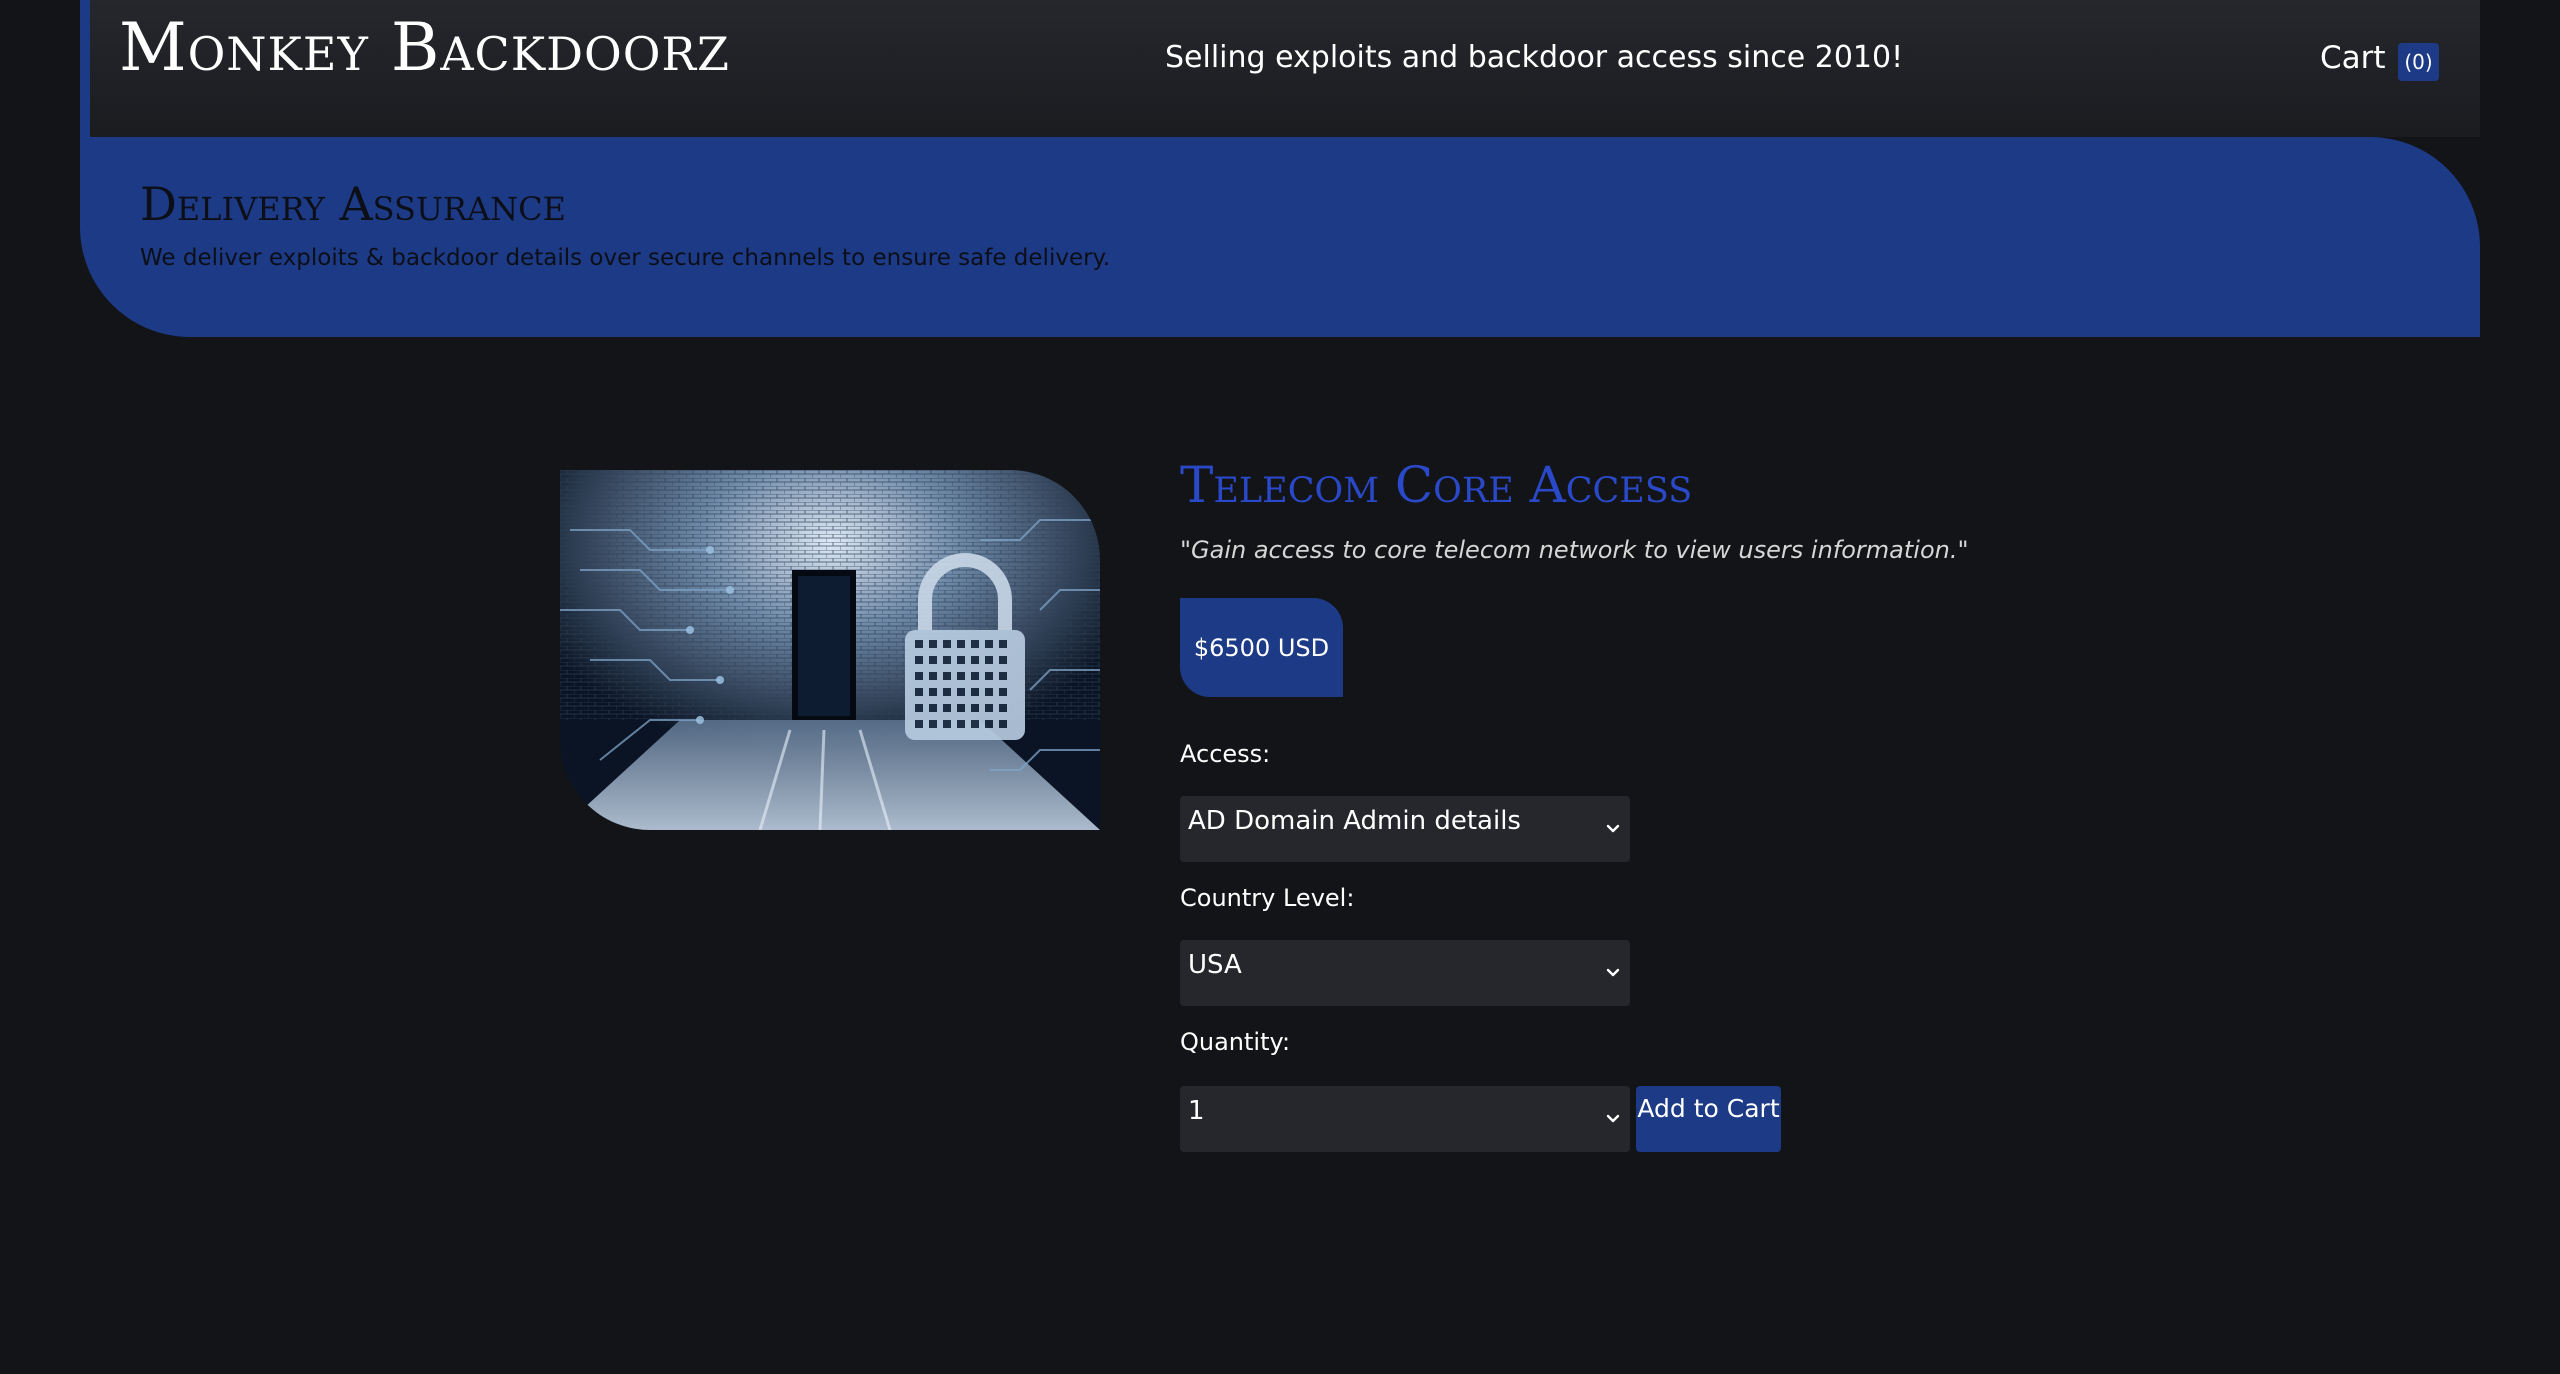 The width and height of the screenshot is (2560, 1374). What do you see at coordinates (2418, 62) in the screenshot?
I see `cart-count-badge: (0)` at bounding box center [2418, 62].